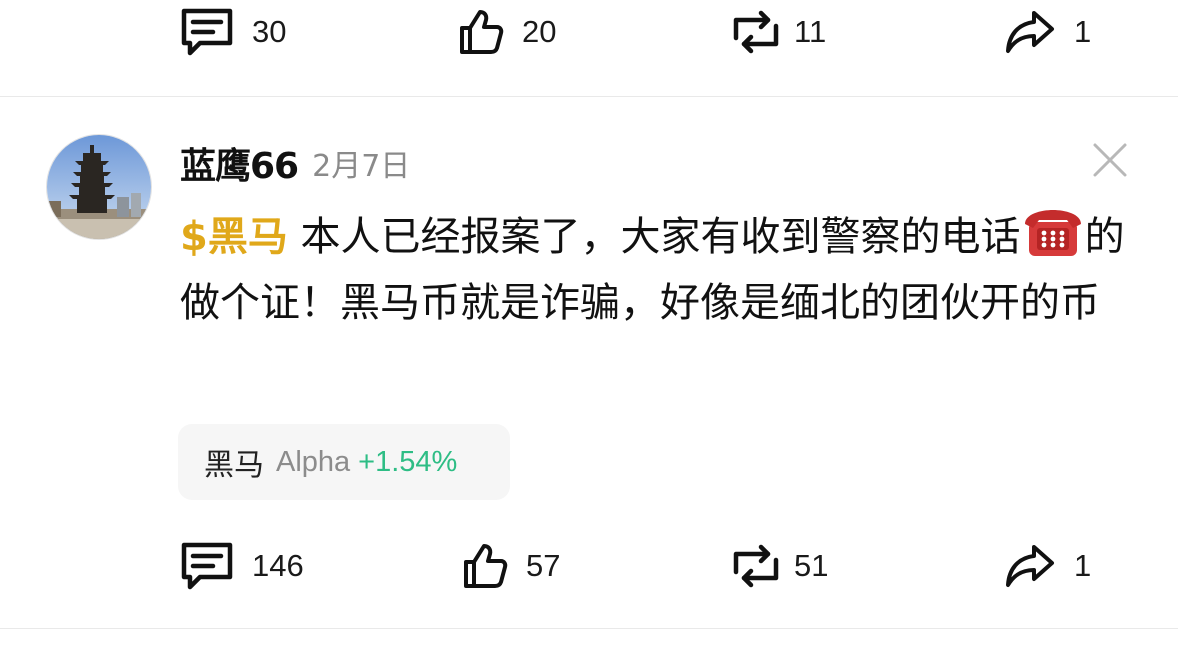 This screenshot has height=667, width=1178. What do you see at coordinates (589, 32) in the screenshot?
I see `previous-post-action-bar: 30 20 11 1` at bounding box center [589, 32].